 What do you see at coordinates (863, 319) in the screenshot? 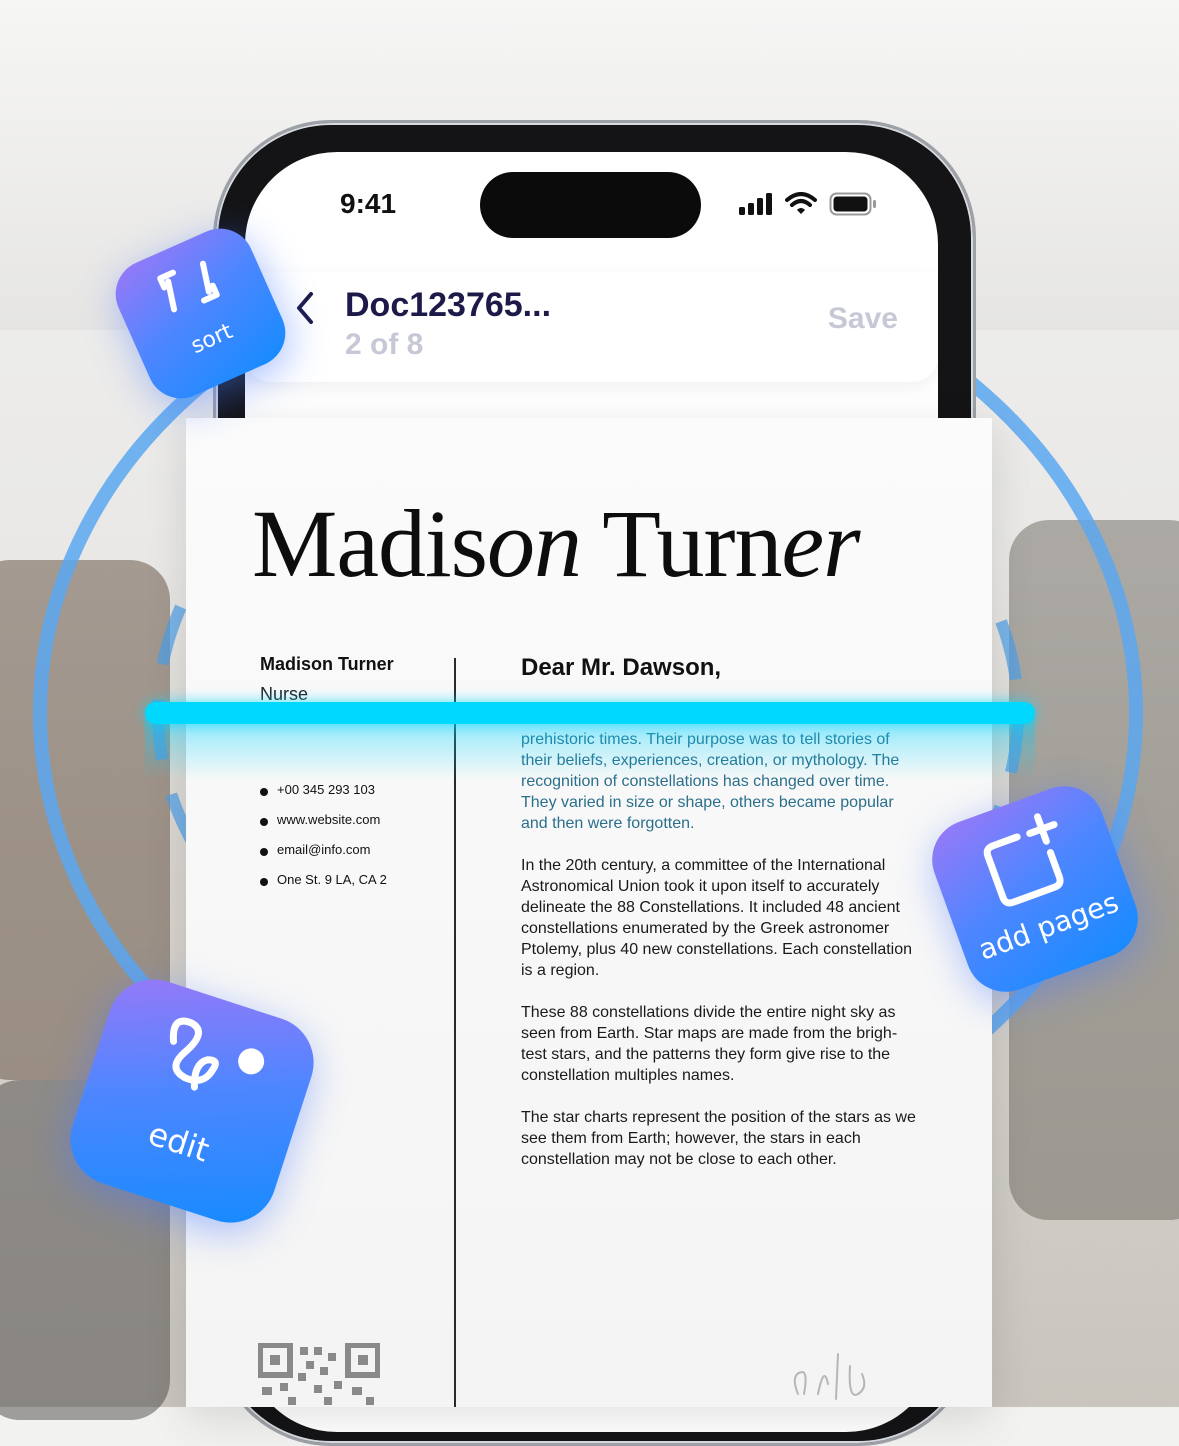
I see `save-button: Save` at bounding box center [863, 319].